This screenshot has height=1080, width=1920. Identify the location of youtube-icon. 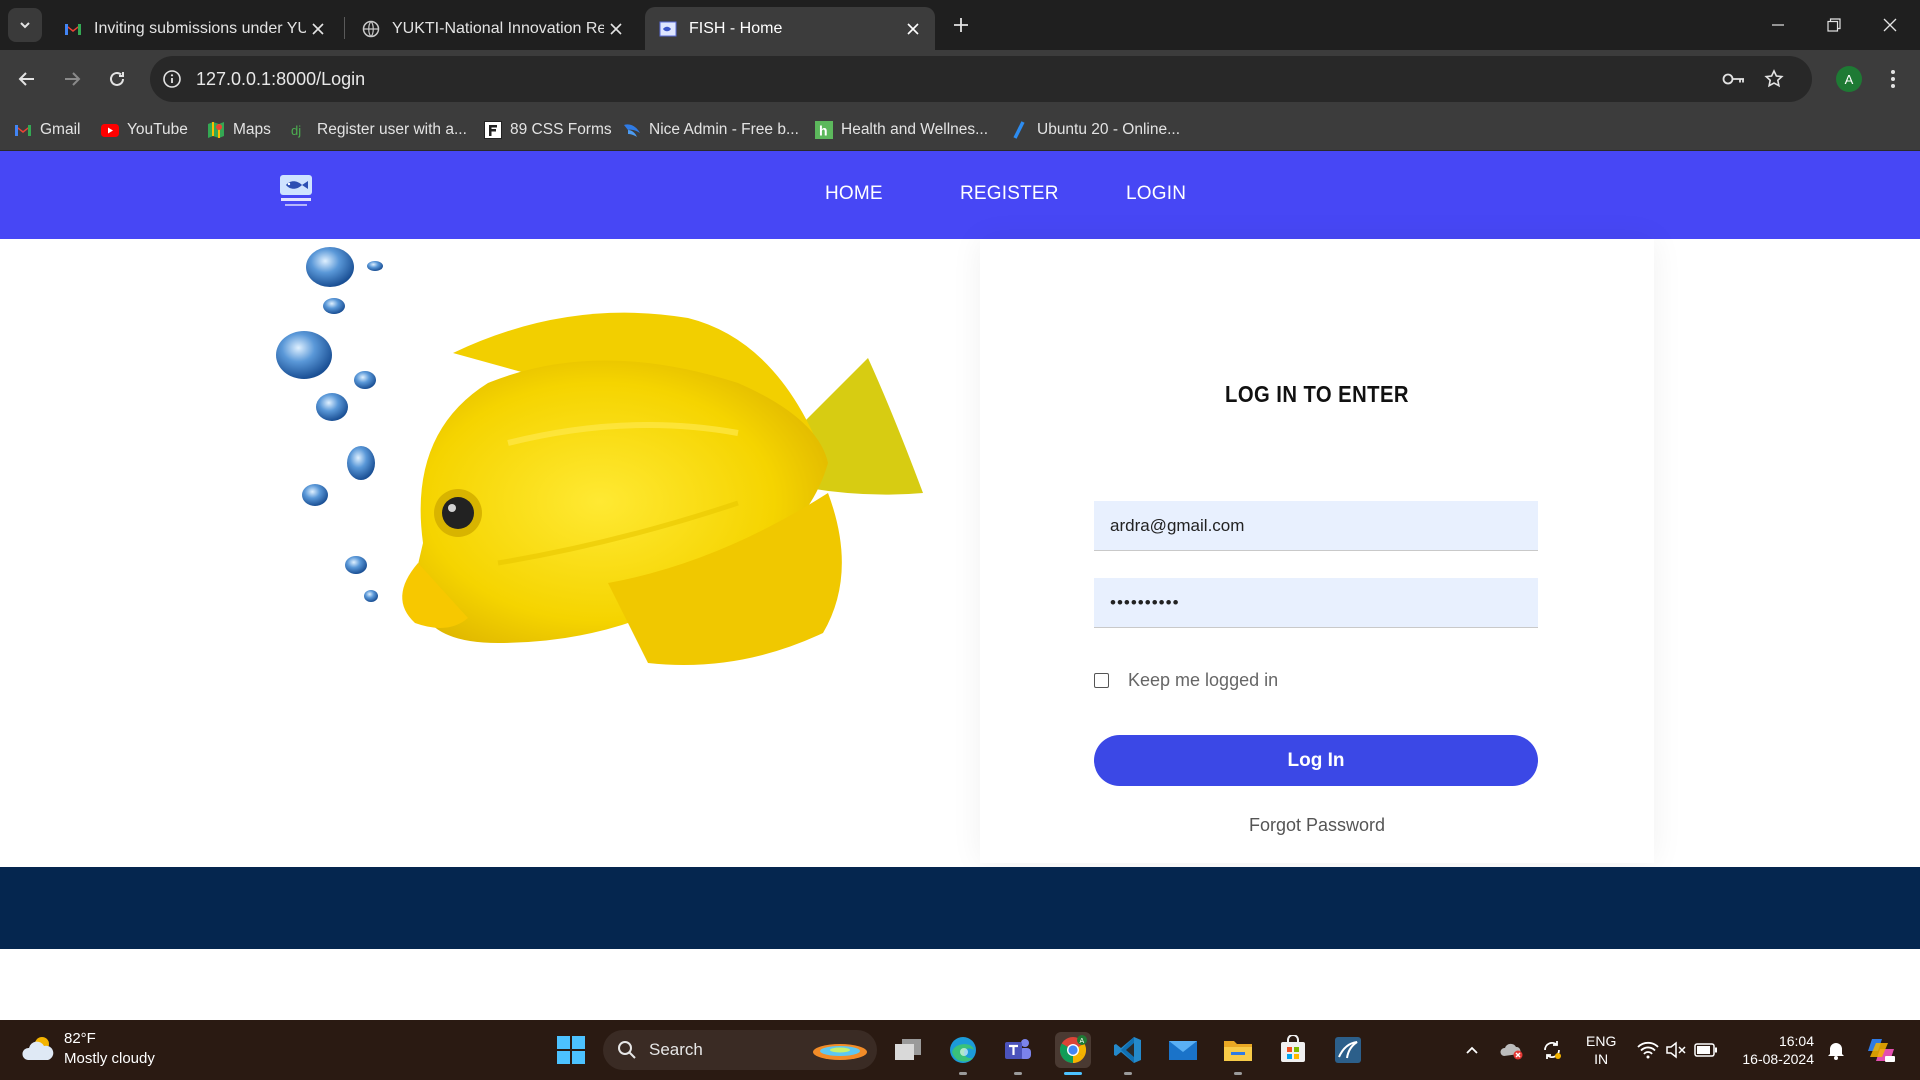
(110, 130).